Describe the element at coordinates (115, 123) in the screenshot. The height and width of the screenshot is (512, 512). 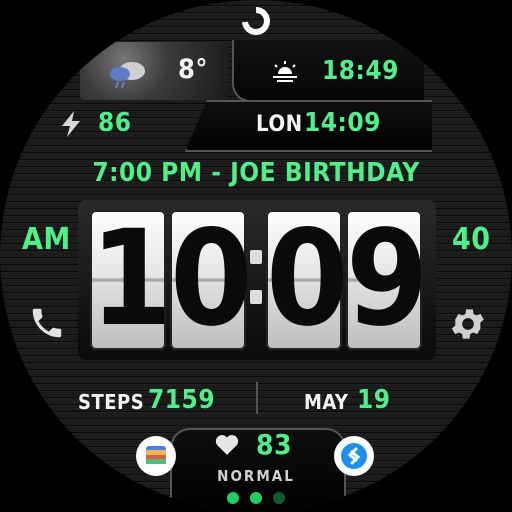
I see `battery-value: 86` at that location.